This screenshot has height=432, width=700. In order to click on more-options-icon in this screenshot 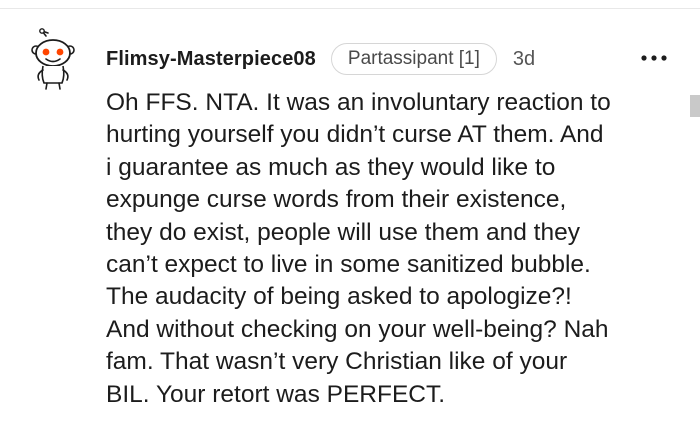, I will do `click(654, 58)`.